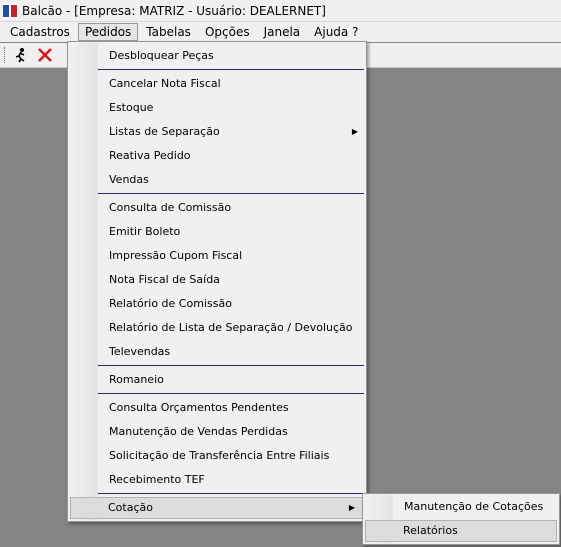 The image size is (561, 547). Describe the element at coordinates (217, 408) in the screenshot. I see `menu-item-consulta-orcamentos-pendentes: Consulta Orçamentos Pendentes` at that location.